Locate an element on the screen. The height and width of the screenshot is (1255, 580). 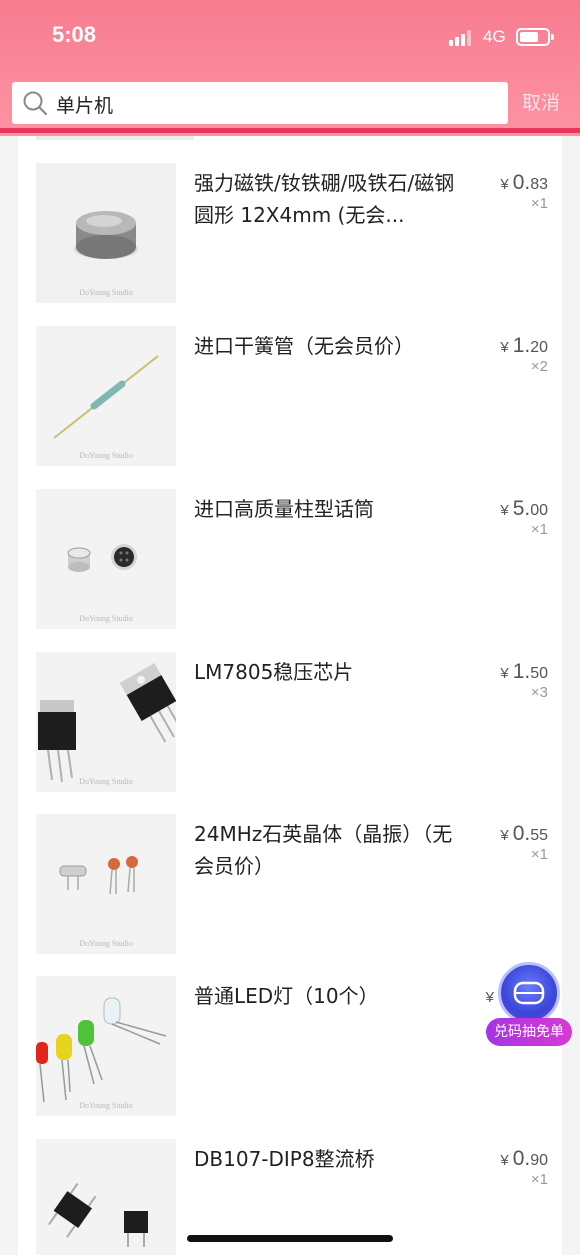
promo-label: 兑码抽免单 is located at coordinates (529, 1032).